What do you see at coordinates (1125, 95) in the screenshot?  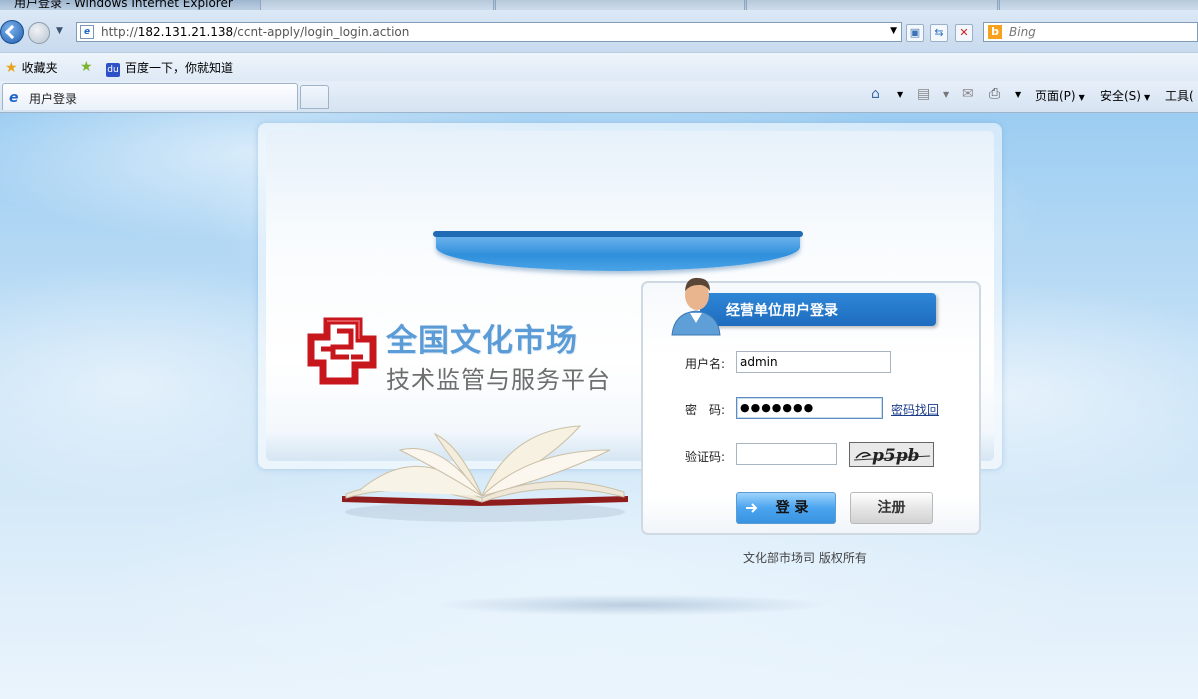 I see `safety-menu: 安全(S) ▼` at bounding box center [1125, 95].